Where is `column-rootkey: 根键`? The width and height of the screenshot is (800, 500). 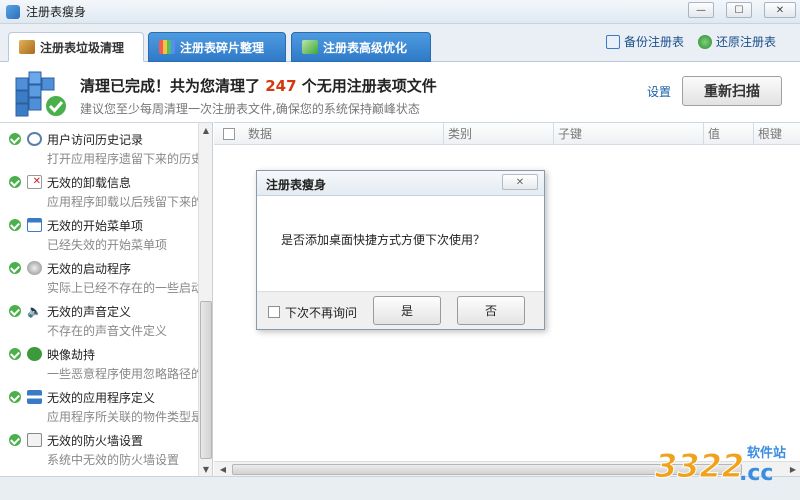
column-rootkey: 根键 is located at coordinates (777, 134).